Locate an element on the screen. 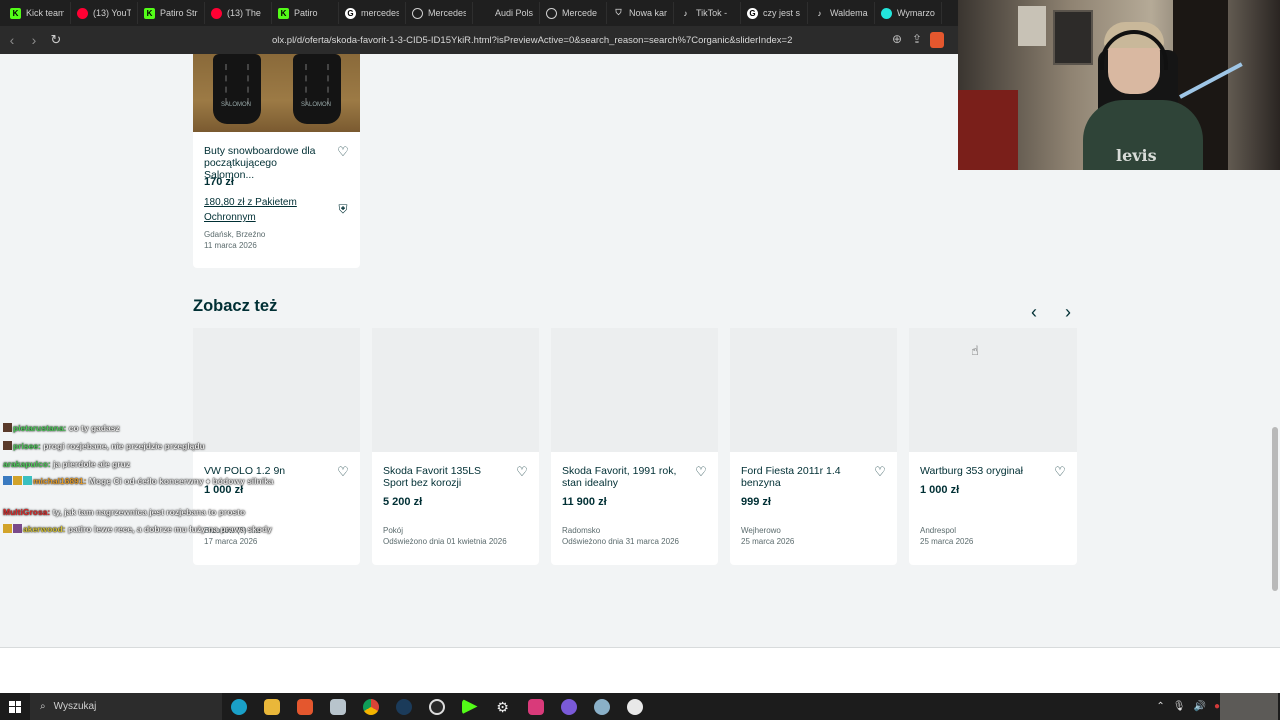 The width and height of the screenshot is (1280, 720). browser-tab: Mercedes is located at coordinates (439, 13).